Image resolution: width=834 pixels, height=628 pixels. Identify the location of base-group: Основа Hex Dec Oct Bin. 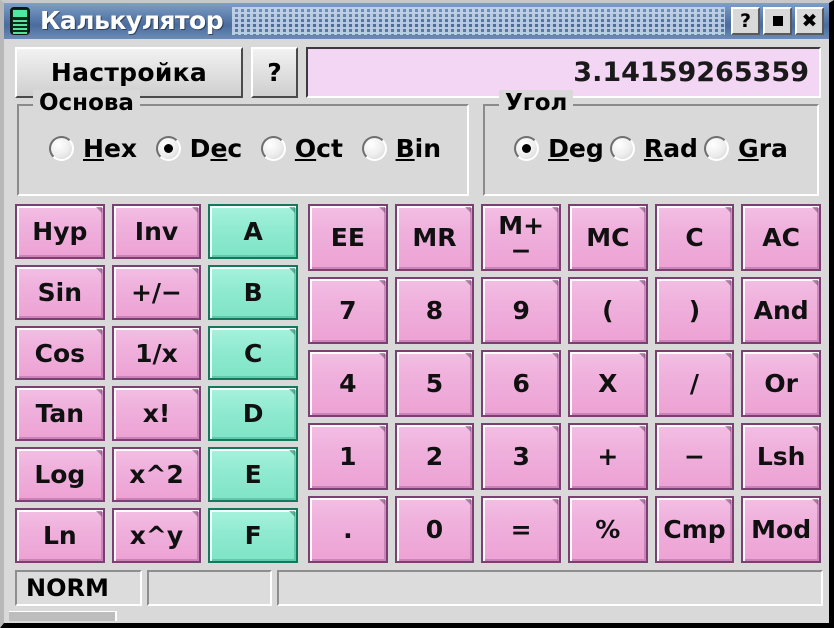
(243, 143).